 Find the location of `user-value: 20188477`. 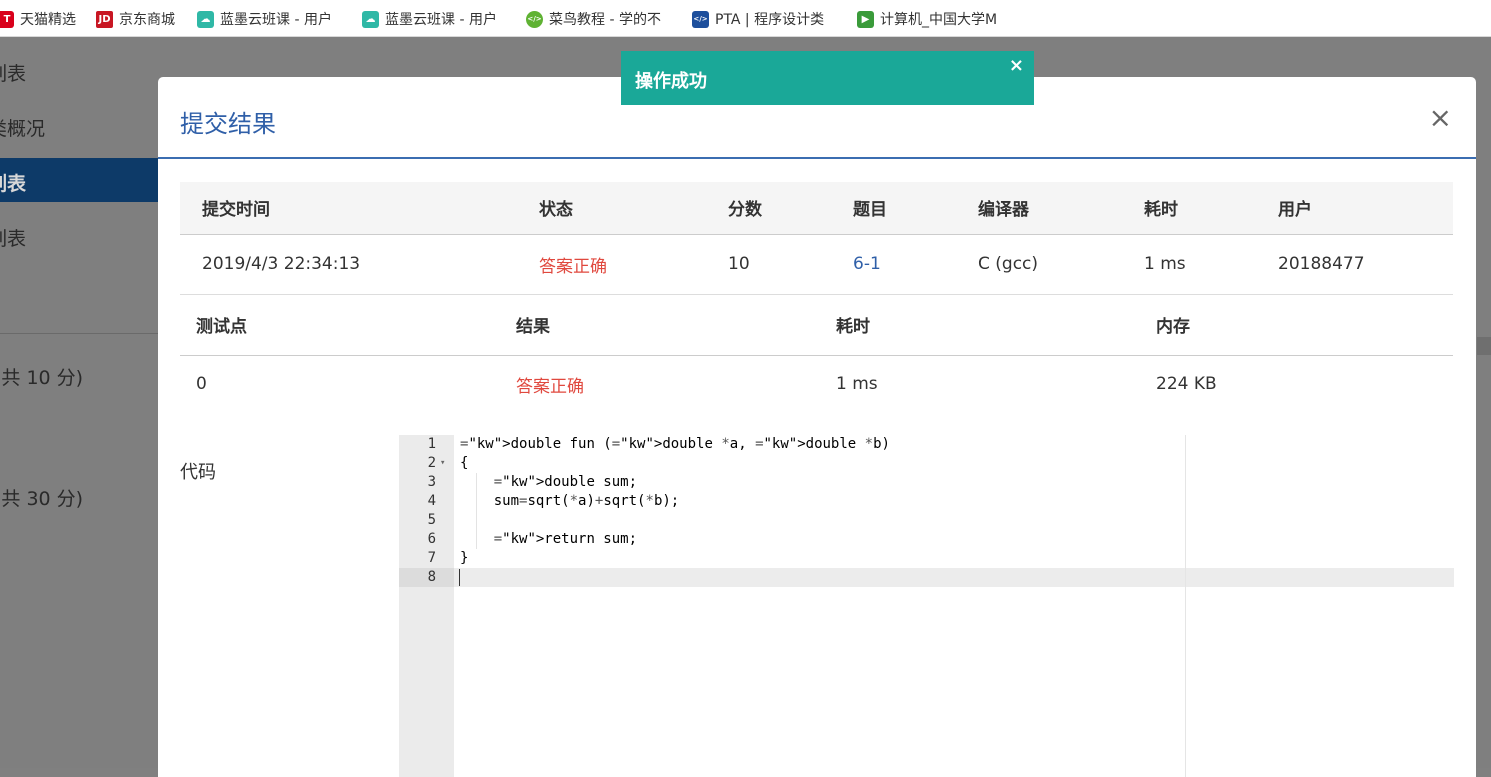

user-value: 20188477 is located at coordinates (1321, 264).